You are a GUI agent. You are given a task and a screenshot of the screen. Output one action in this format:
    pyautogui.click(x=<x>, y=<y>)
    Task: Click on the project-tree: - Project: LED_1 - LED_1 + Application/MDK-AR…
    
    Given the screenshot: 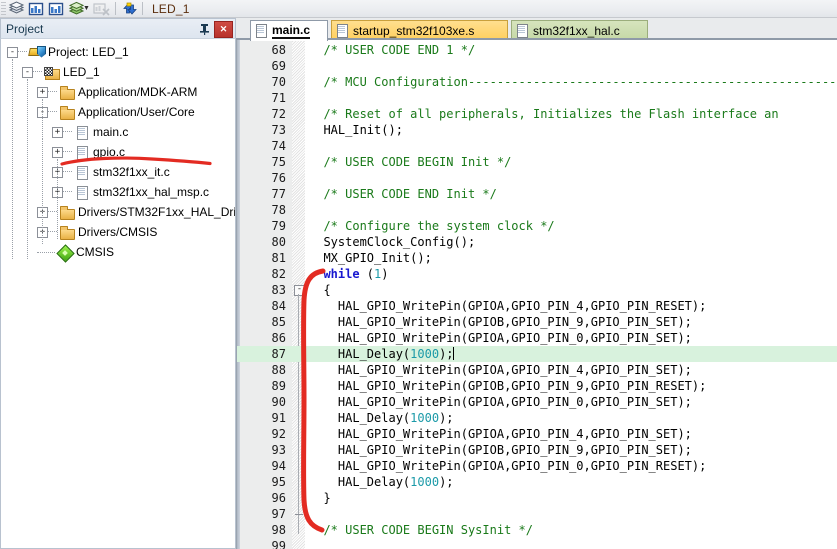 What is the action you would take?
    pyautogui.click(x=118, y=150)
    